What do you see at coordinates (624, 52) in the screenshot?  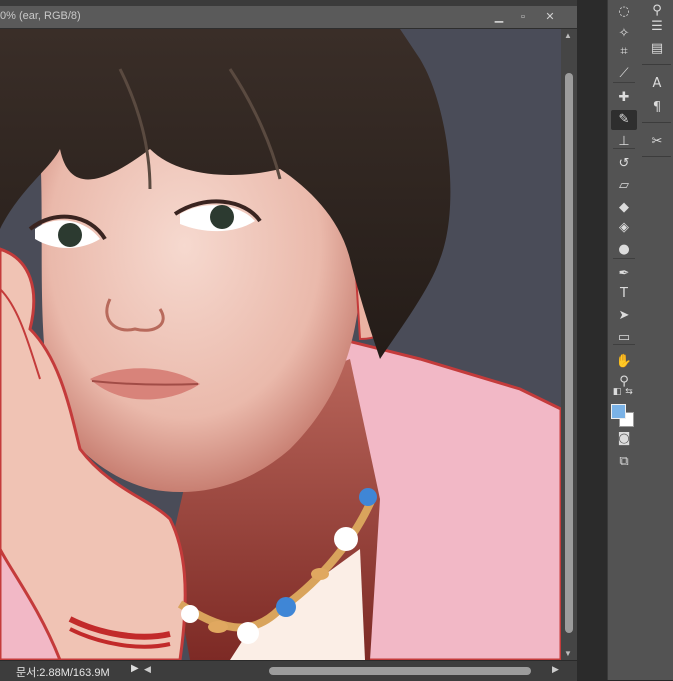 I see `crop-tool: ⌗` at bounding box center [624, 52].